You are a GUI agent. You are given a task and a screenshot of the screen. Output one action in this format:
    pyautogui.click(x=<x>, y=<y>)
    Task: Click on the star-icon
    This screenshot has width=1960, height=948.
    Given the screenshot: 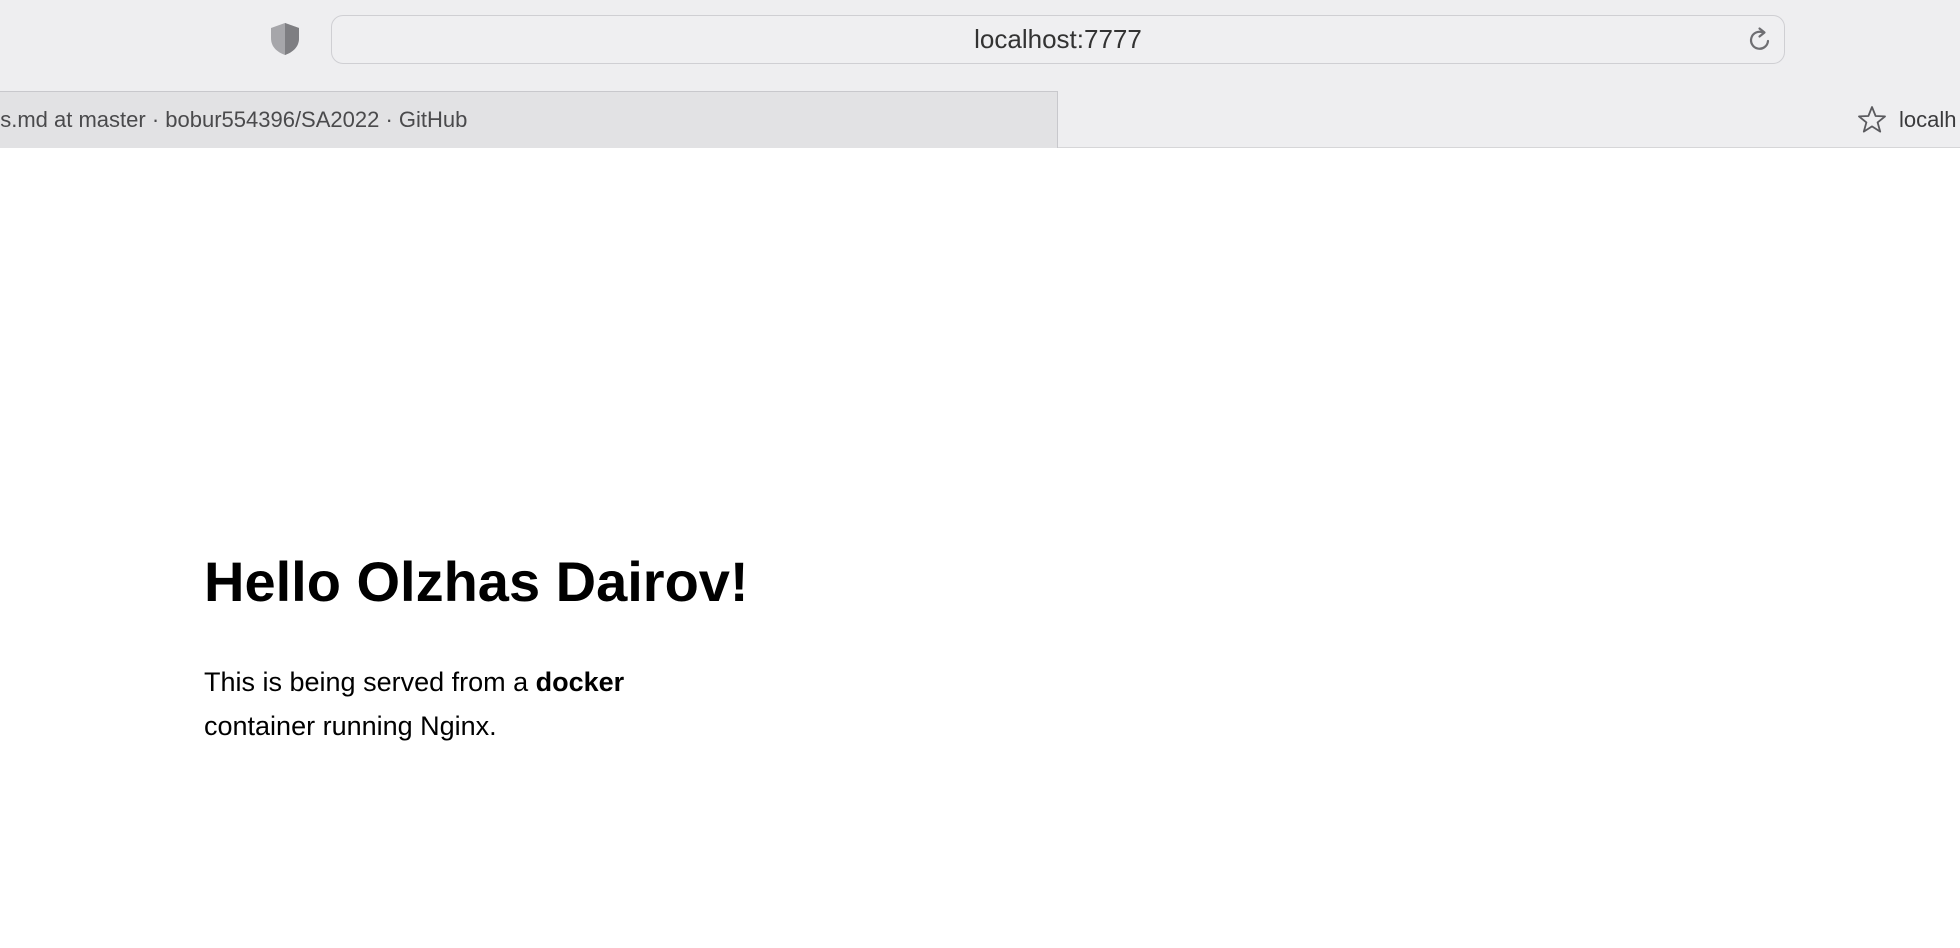 What is the action you would take?
    pyautogui.click(x=1872, y=120)
    